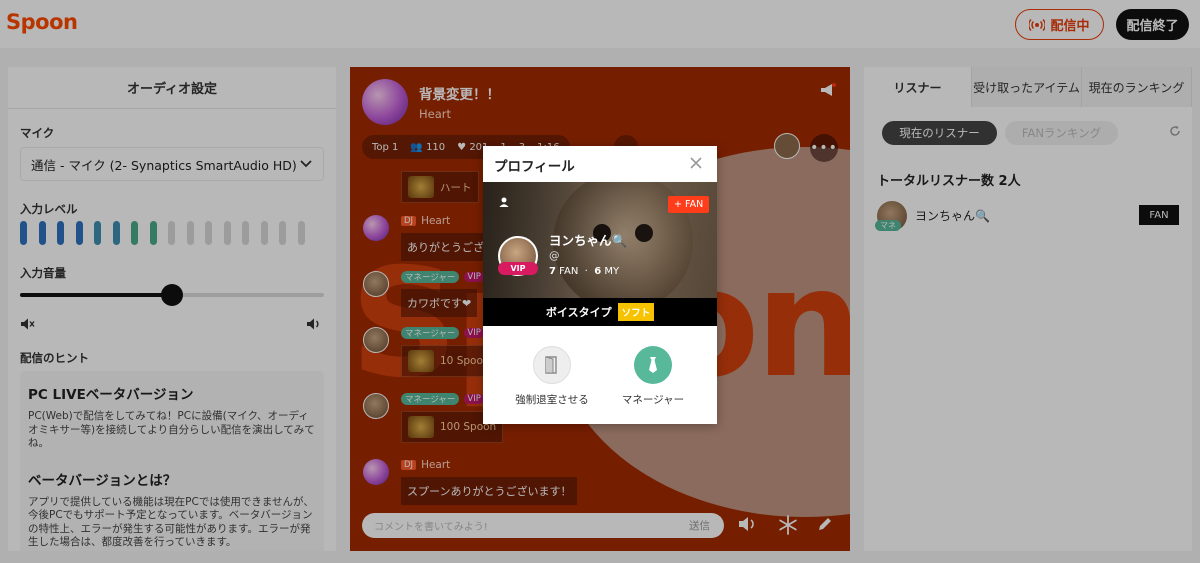 Image resolution: width=1200 pixels, height=563 pixels. I want to click on kick-action: 強制退室させる, so click(552, 376).